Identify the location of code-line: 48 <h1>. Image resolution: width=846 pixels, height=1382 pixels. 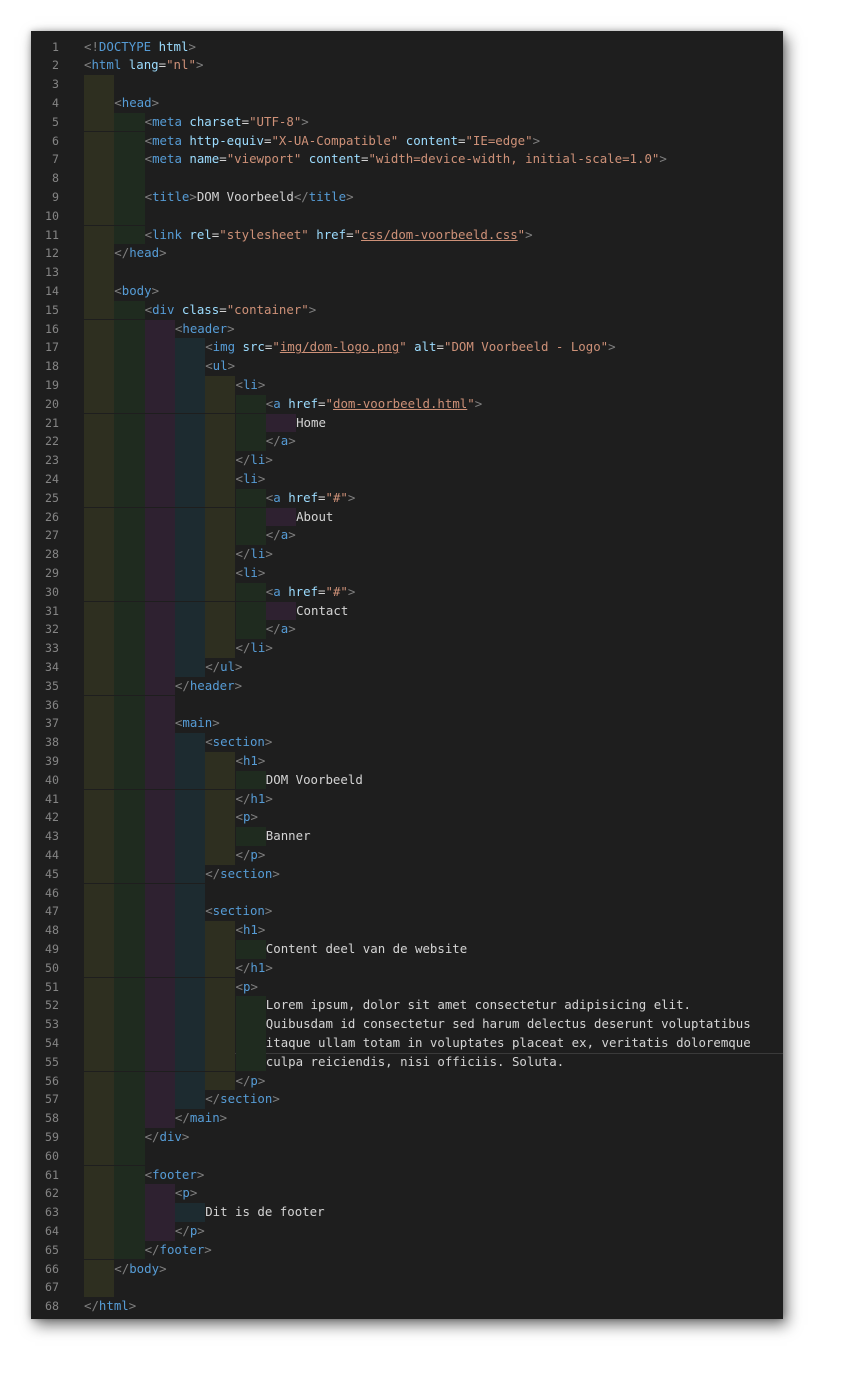
(407, 930).